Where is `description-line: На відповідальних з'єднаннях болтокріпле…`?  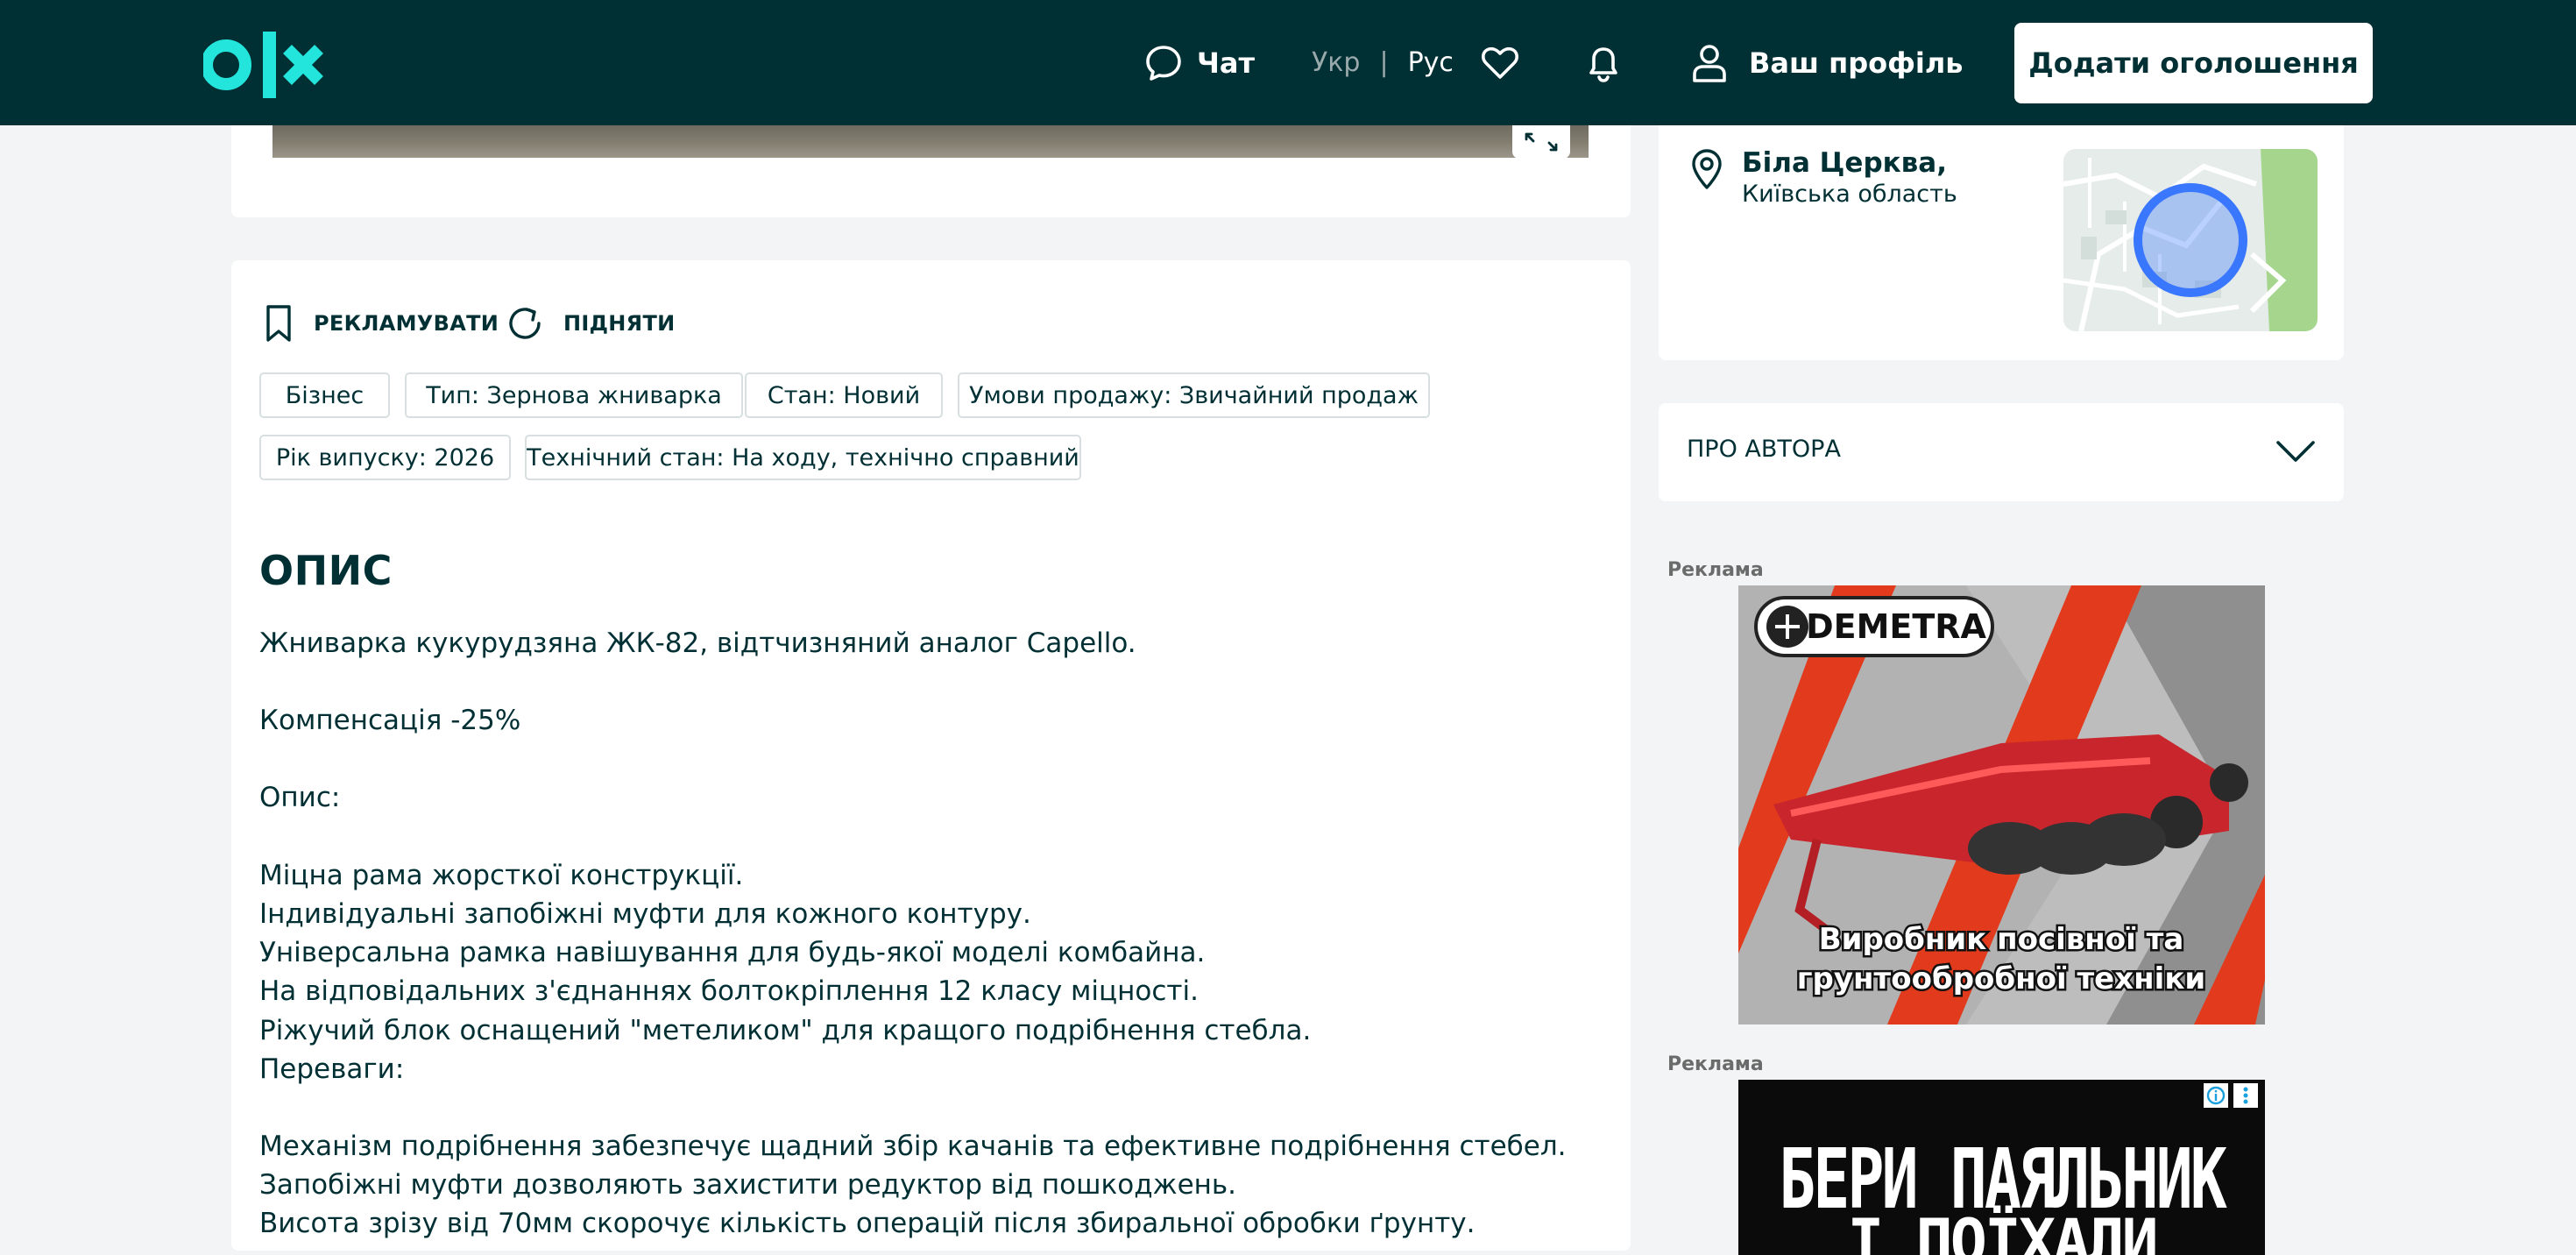 description-line: На відповідальних з'єднаннях болтокріпле… is located at coordinates (729, 991).